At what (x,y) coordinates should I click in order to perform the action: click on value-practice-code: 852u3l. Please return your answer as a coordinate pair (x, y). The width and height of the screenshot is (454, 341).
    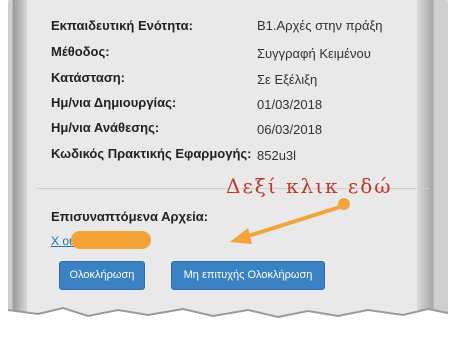
    Looking at the image, I should click on (277, 155).